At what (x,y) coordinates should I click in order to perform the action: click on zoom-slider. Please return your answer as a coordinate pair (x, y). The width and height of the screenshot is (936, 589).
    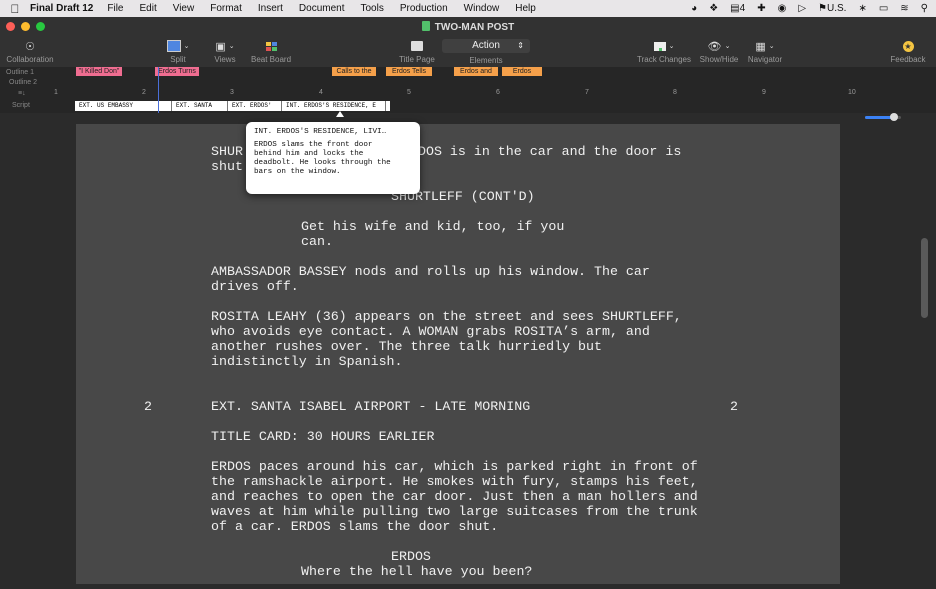
    Looking at the image, I should click on (883, 117).